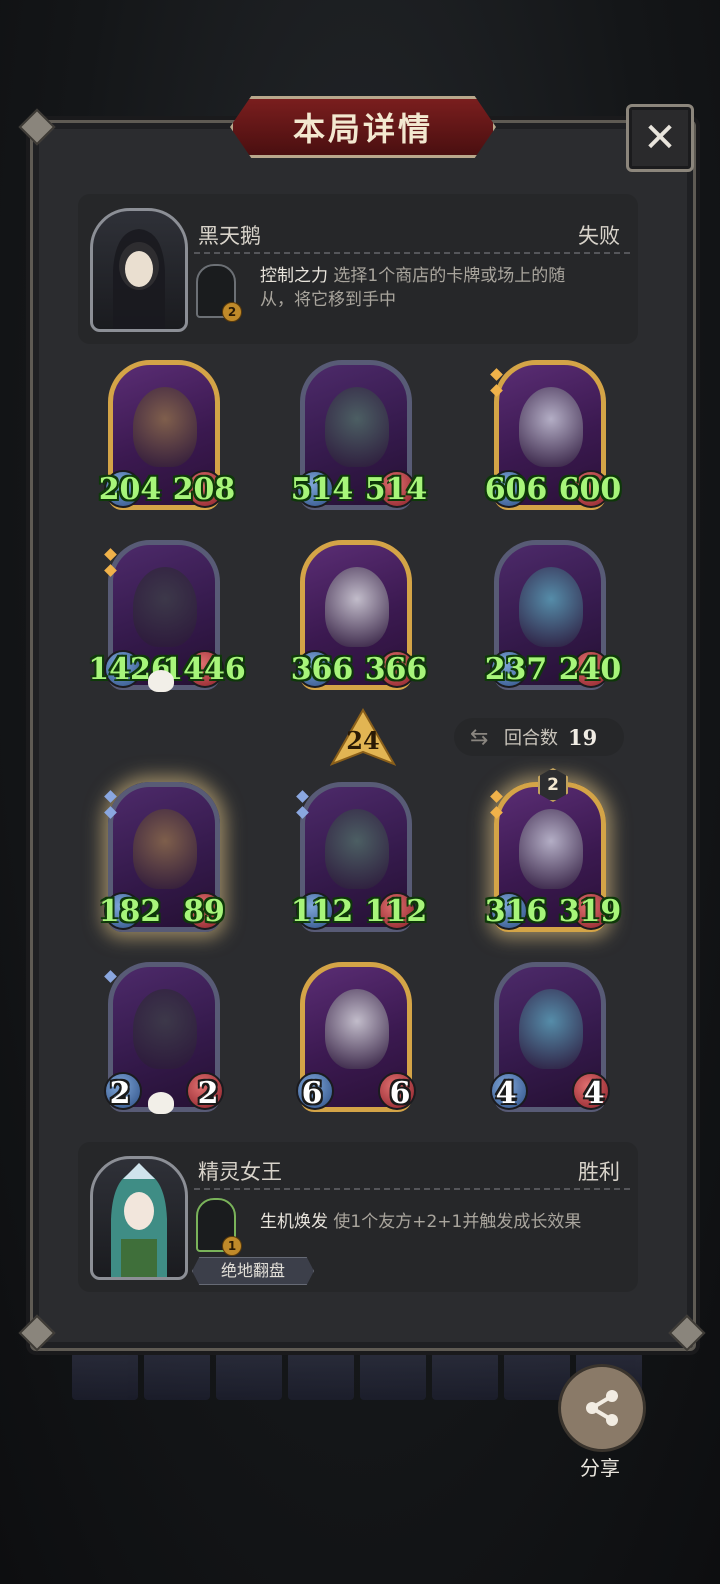 Image resolution: width=720 pixels, height=1584 pixels. Describe the element at coordinates (412, 288) in the screenshot. I see `opponent-ability: 控制之力 选择1个商店的卡牌或场上的随 从，将它移到手中` at that location.